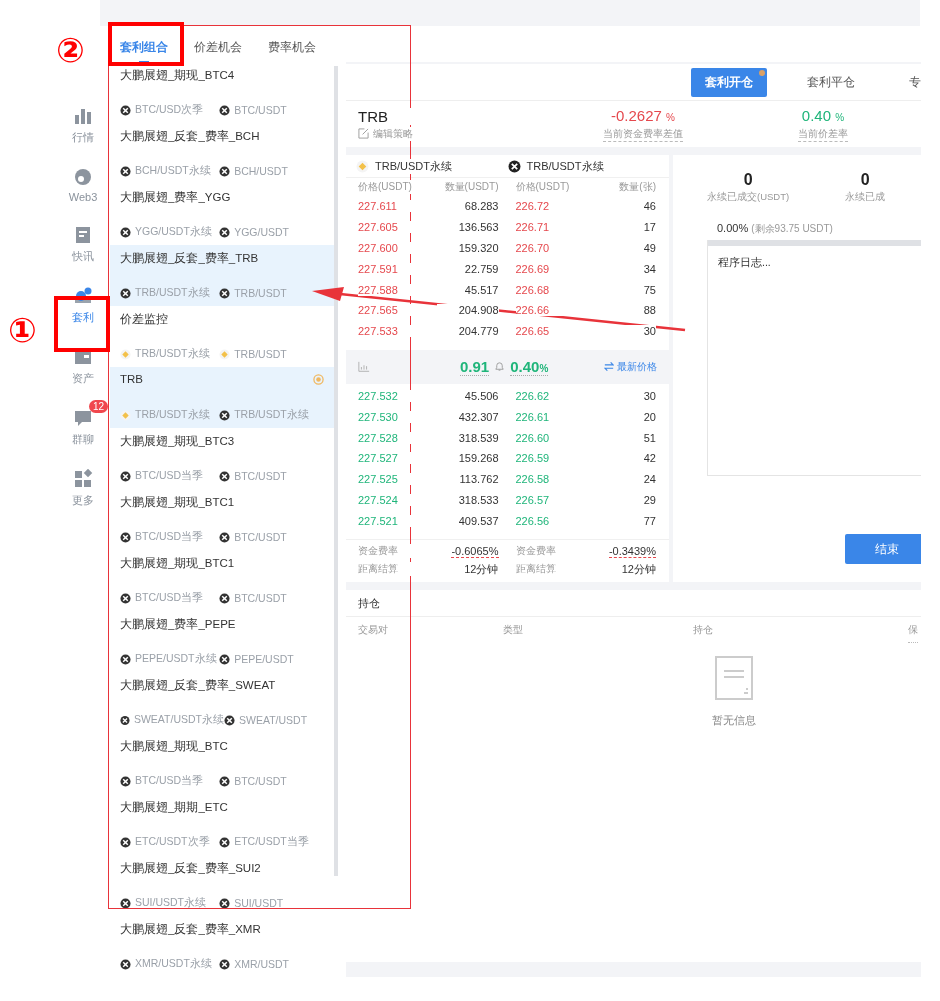 The width and height of the screenshot is (940, 1001). What do you see at coordinates (173, 964) in the screenshot?
I see `pair-label: XMR/USDT永续` at bounding box center [173, 964].